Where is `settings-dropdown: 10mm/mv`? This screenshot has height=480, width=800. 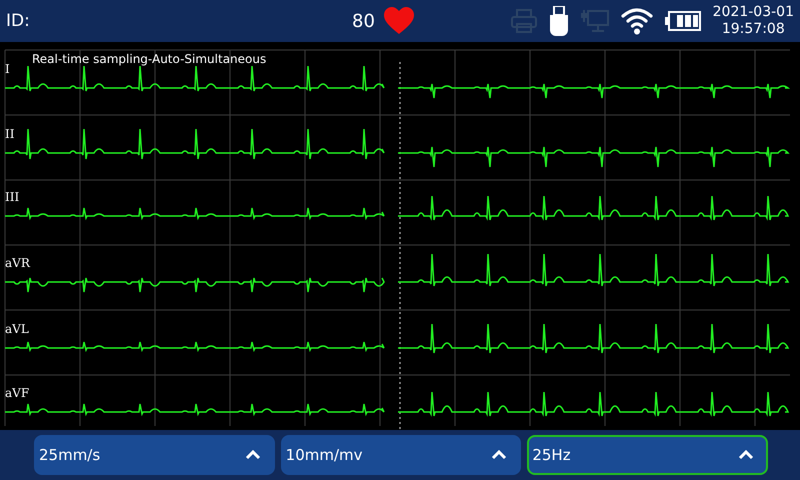
settings-dropdown: 10mm/mv is located at coordinates (401, 455).